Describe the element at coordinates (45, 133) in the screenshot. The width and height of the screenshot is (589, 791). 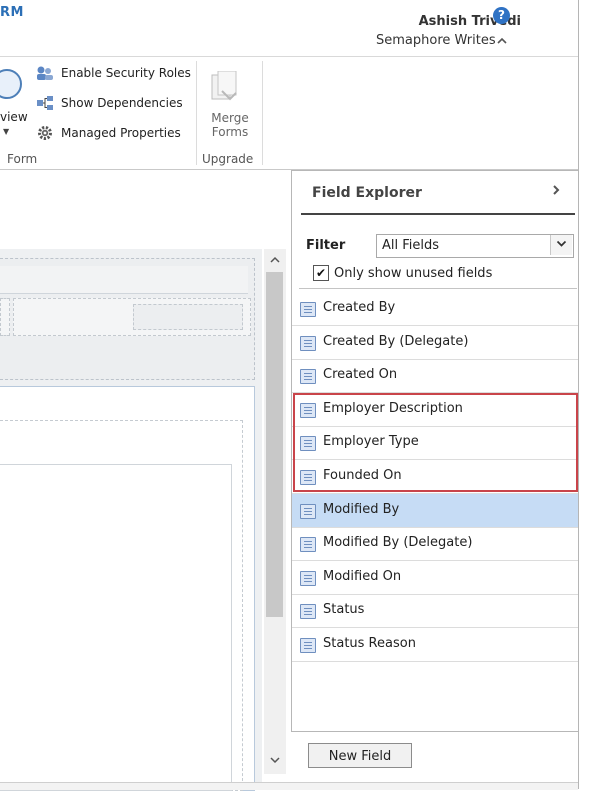
I see `gear-icon` at that location.